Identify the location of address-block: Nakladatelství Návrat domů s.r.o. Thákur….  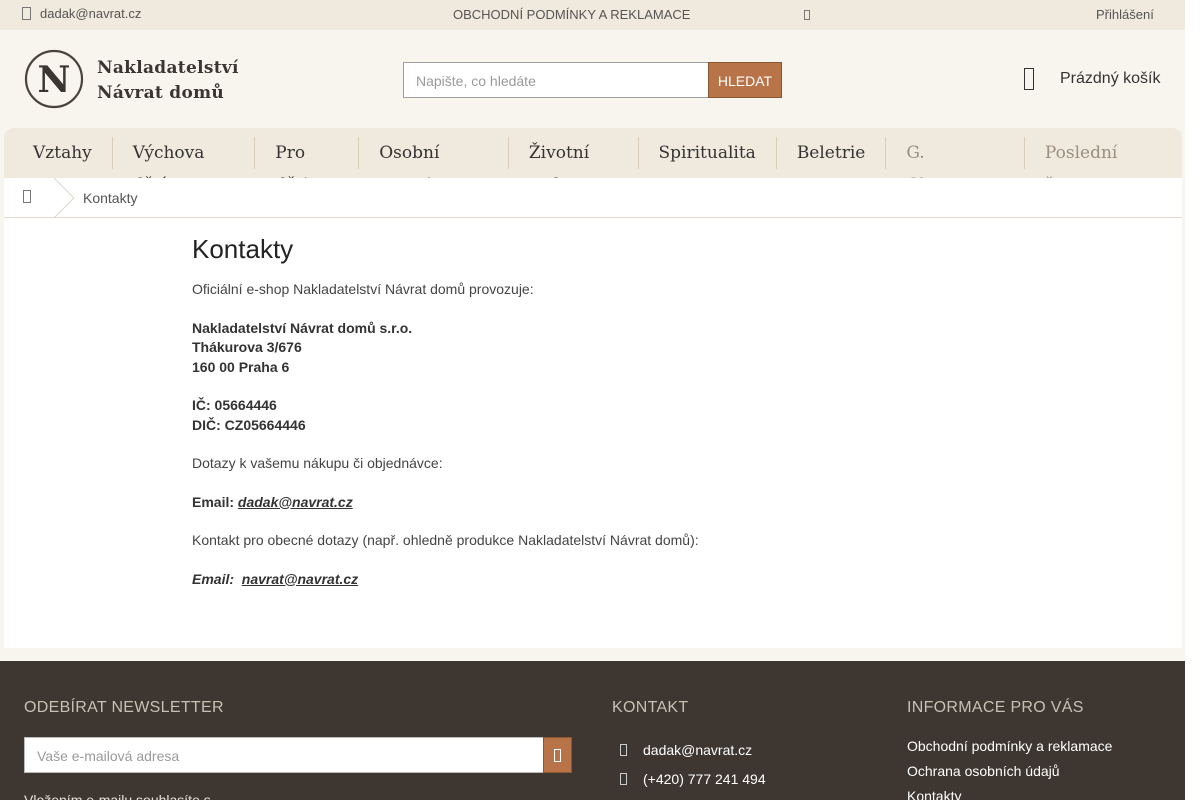
(542, 348).